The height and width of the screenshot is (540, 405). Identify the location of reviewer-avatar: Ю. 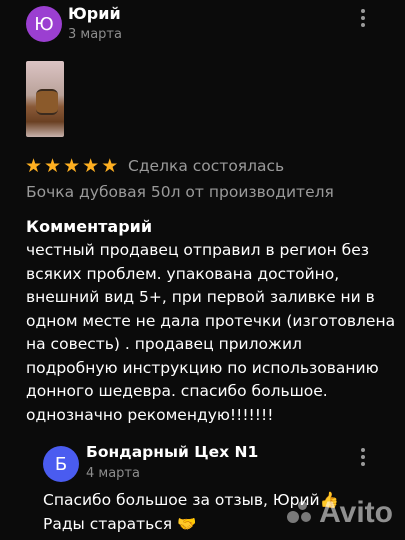
(44, 24).